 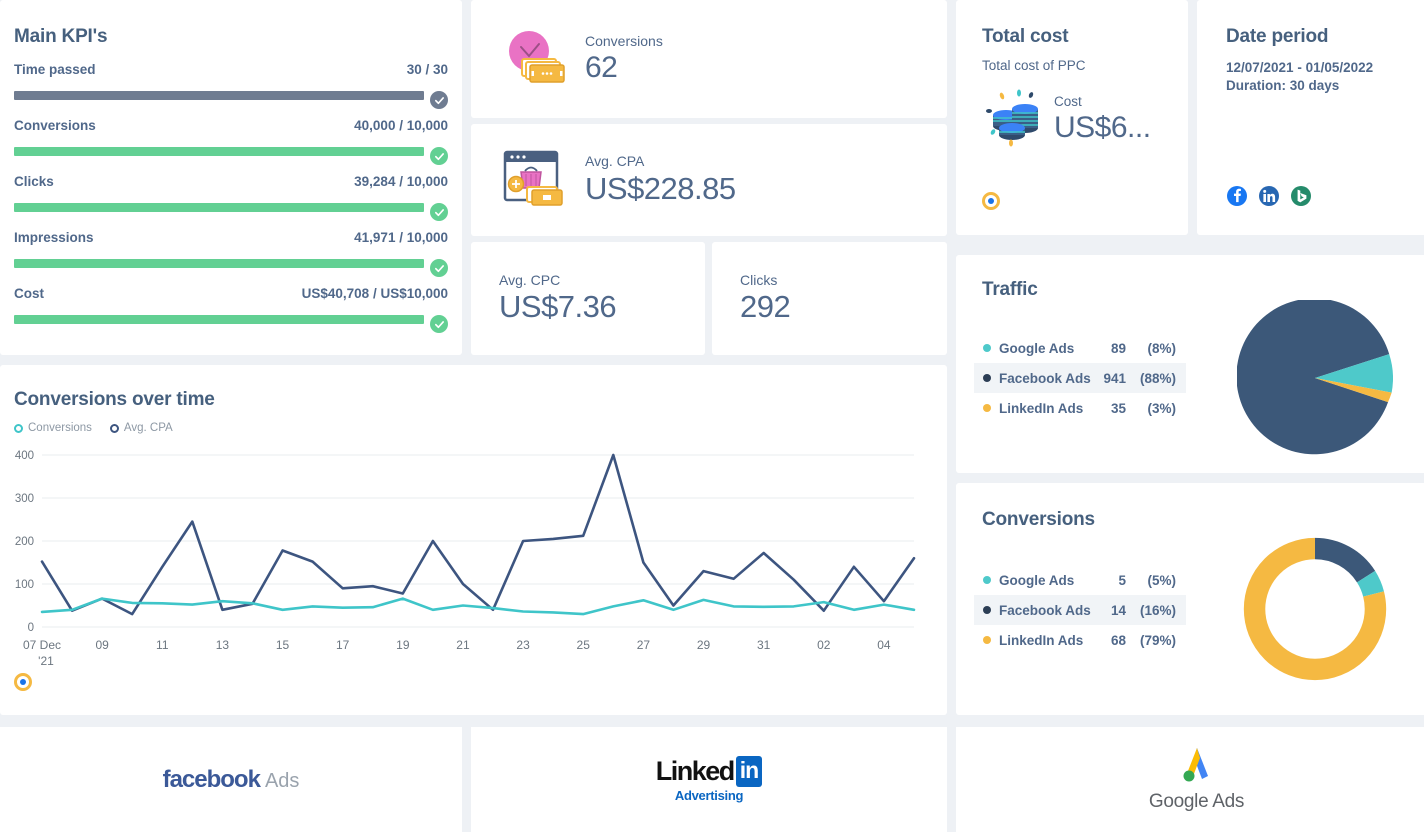 What do you see at coordinates (1237, 196) in the screenshot?
I see `facebook-icon` at bounding box center [1237, 196].